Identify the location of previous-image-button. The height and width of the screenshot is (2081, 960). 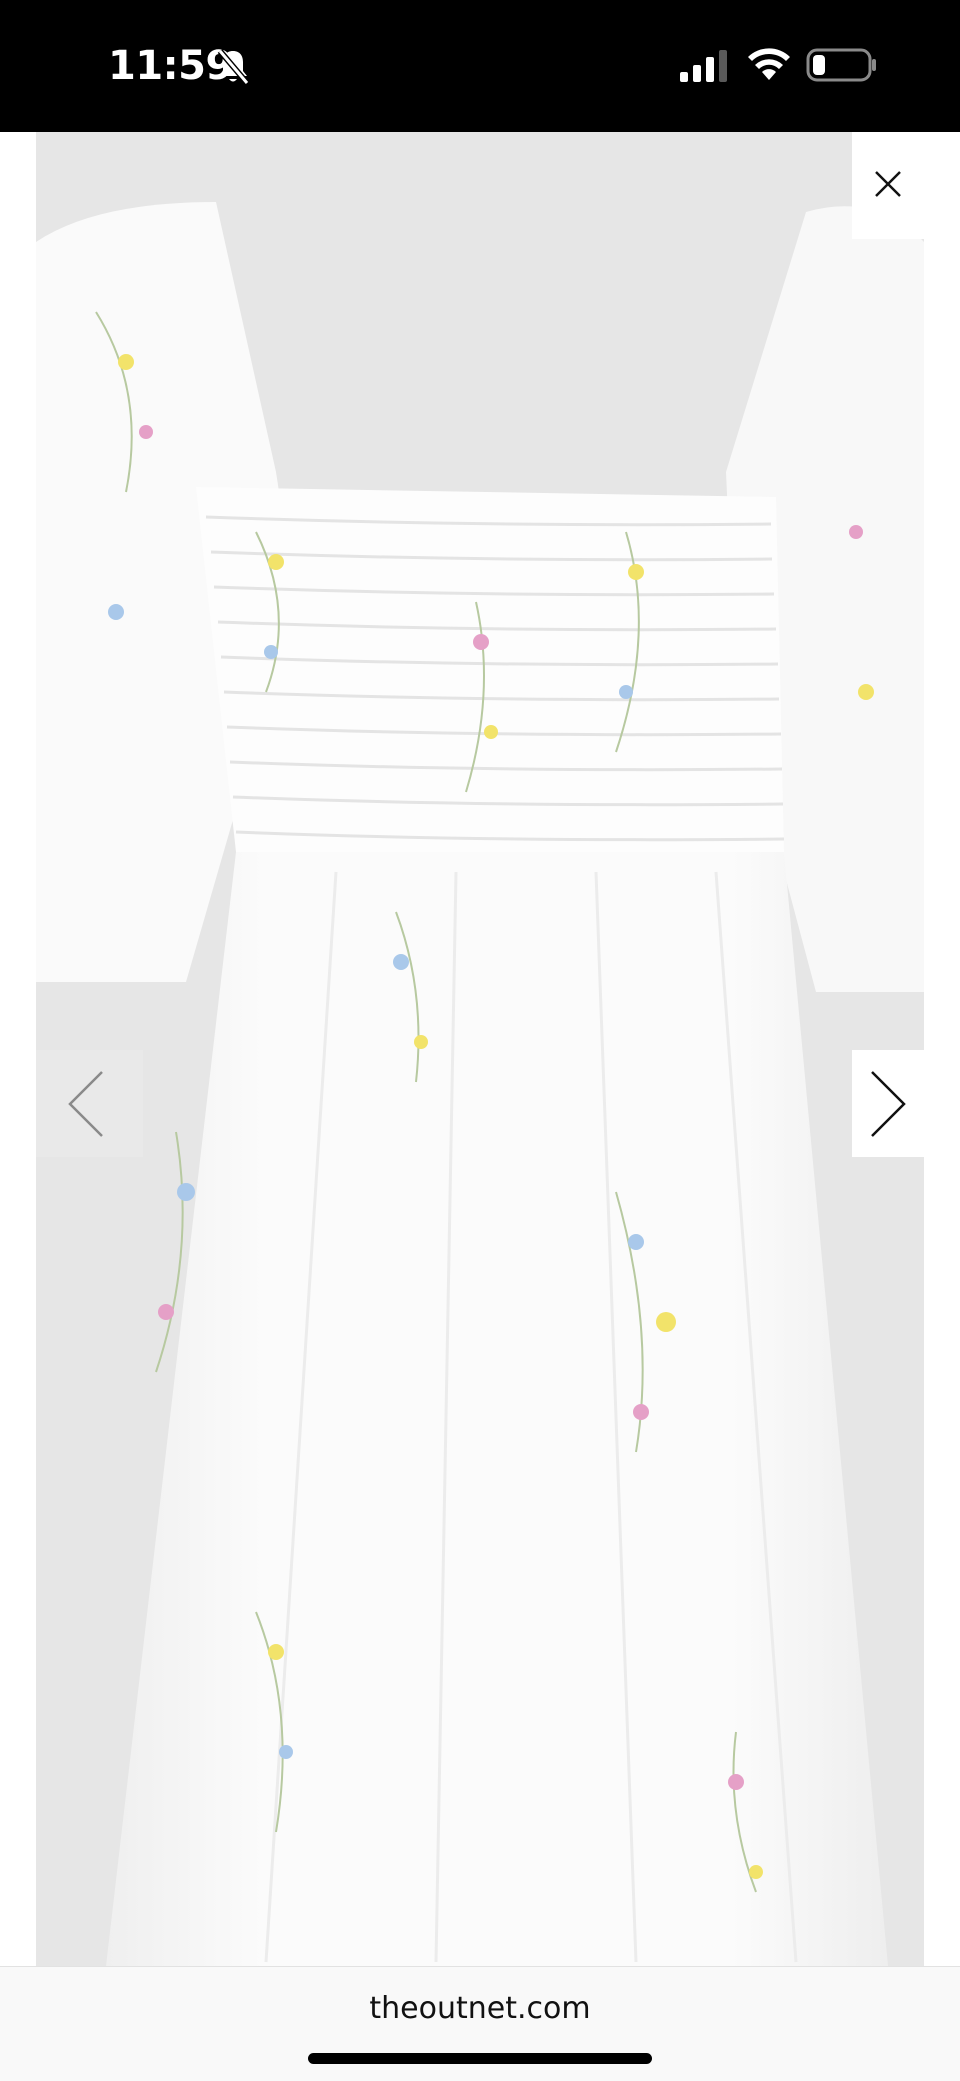
(89, 1103).